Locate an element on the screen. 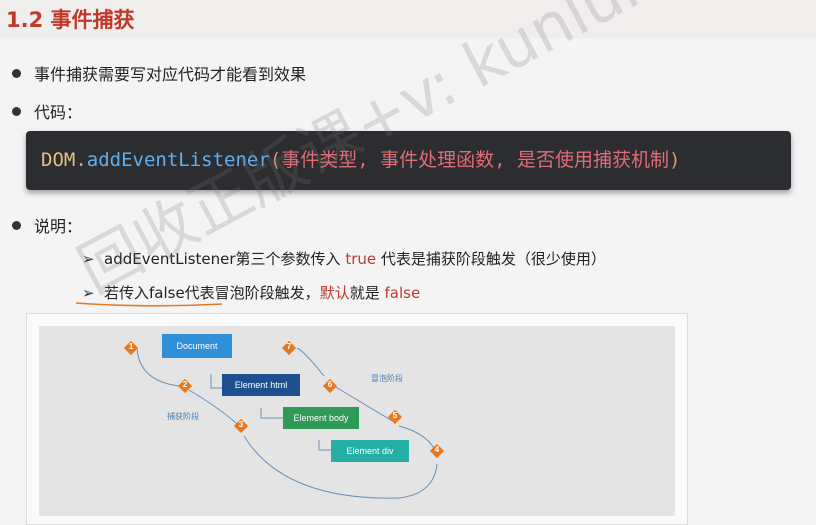  step-marker: 4 is located at coordinates (437, 451).